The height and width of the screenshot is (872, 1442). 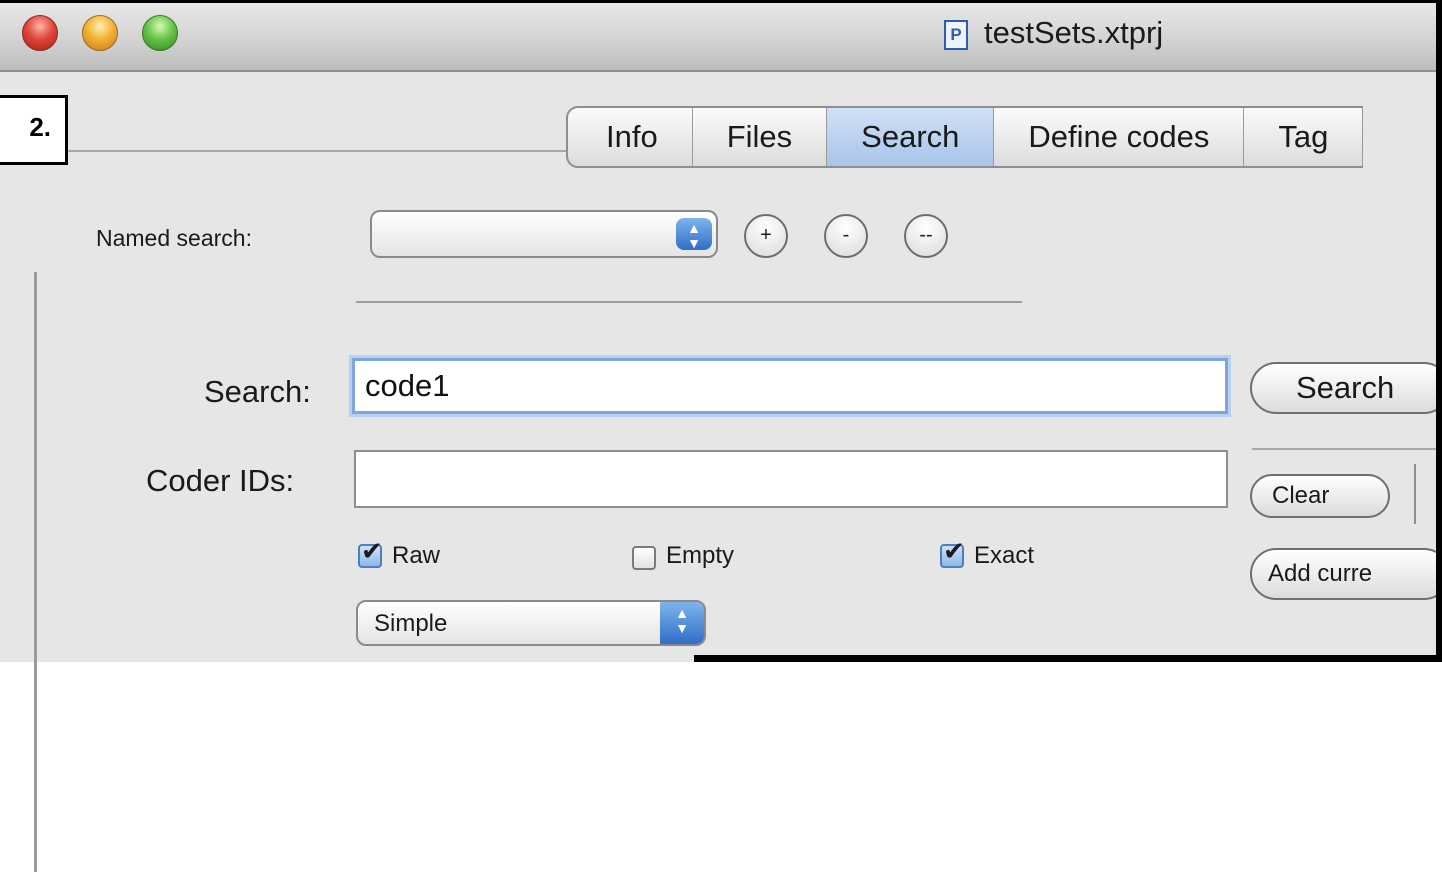 I want to click on coder-ids-input, so click(x=791, y=479).